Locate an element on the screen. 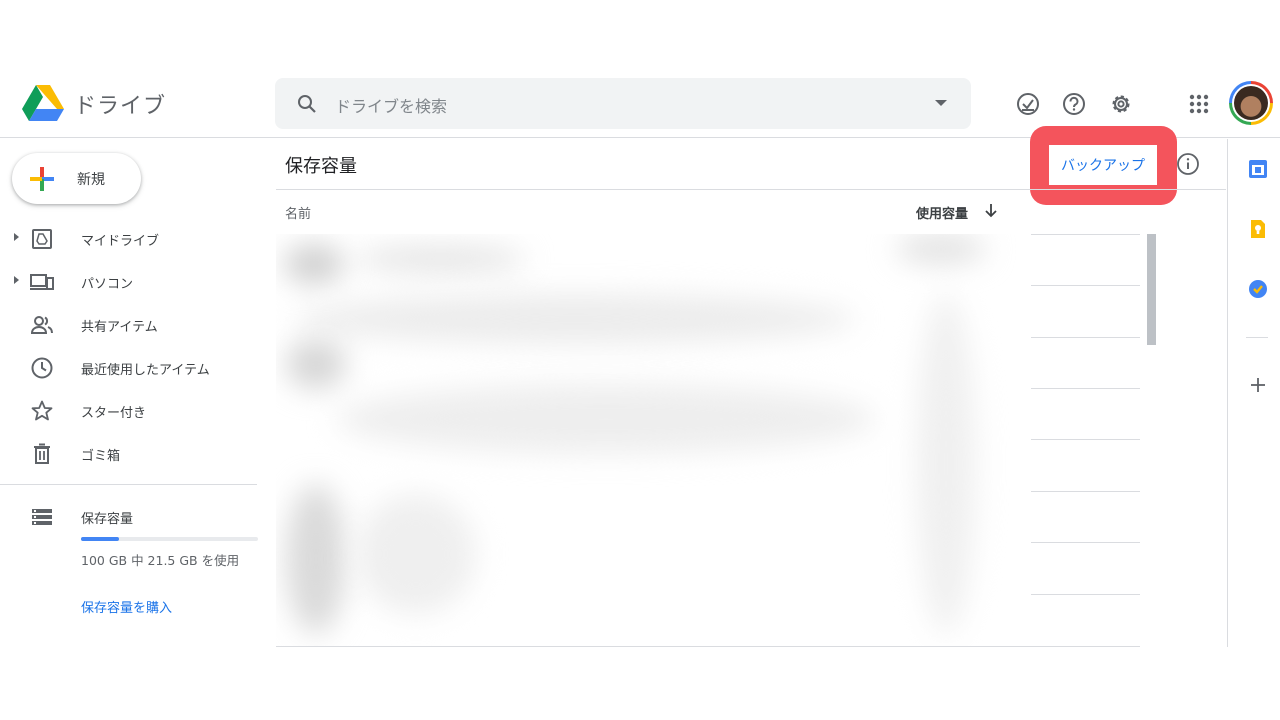 The image size is (1280, 720). settings-icon is located at coordinates (1121, 104).